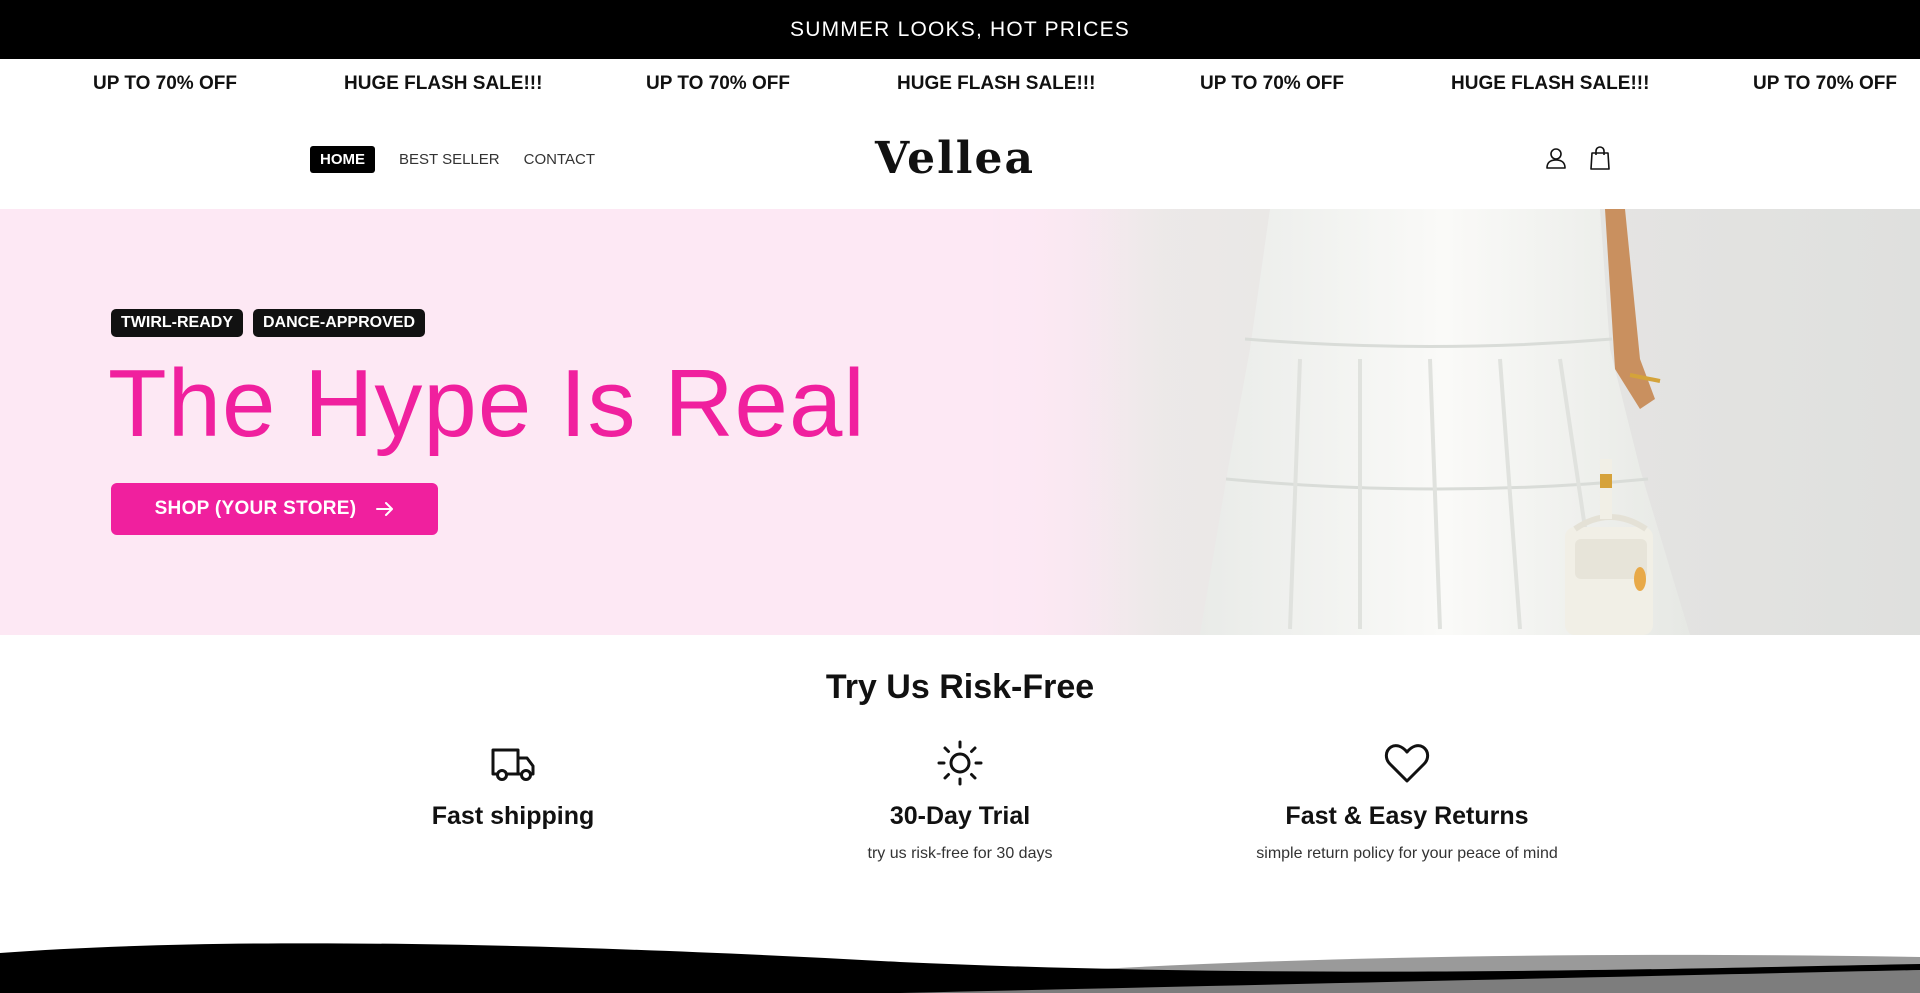  What do you see at coordinates (487, 403) in the screenshot?
I see `hero-title: The Hype Is Real` at bounding box center [487, 403].